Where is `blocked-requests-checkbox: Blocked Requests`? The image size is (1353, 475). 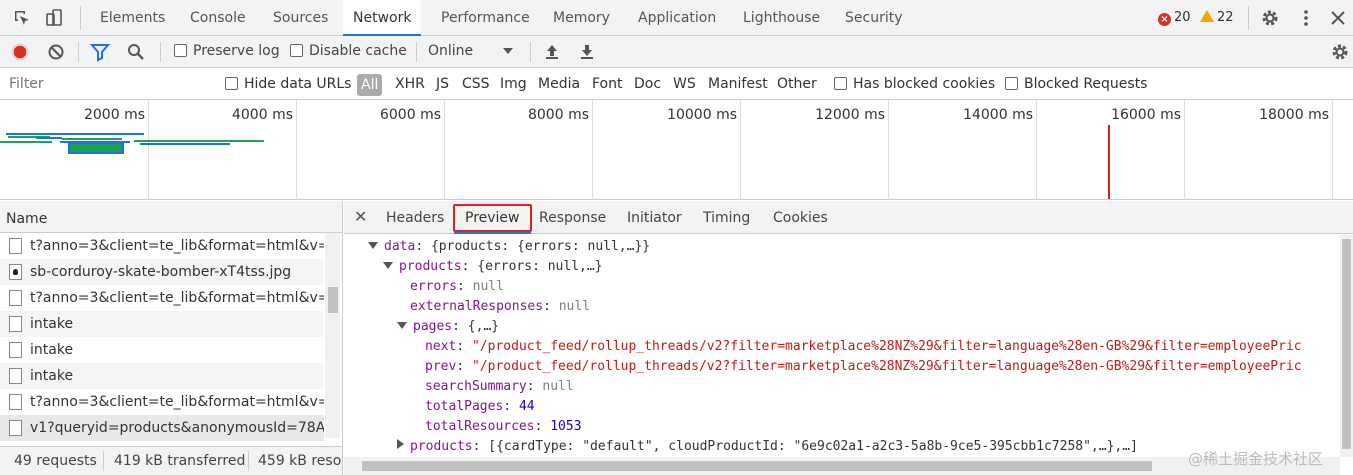
blocked-requests-checkbox: Blocked Requests is located at coordinates (1076, 84).